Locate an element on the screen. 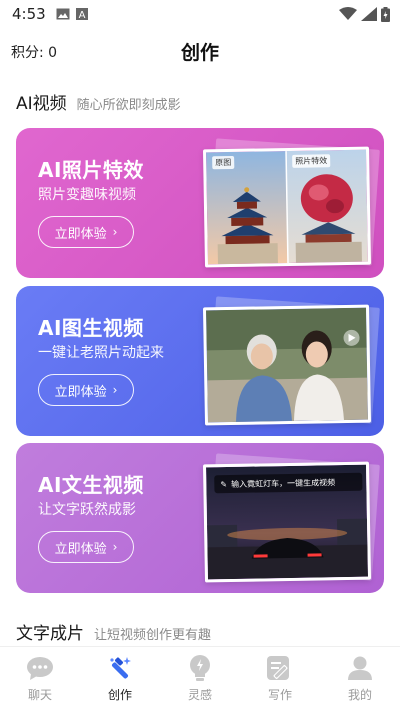  page-title: 创作 is located at coordinates (199, 53).